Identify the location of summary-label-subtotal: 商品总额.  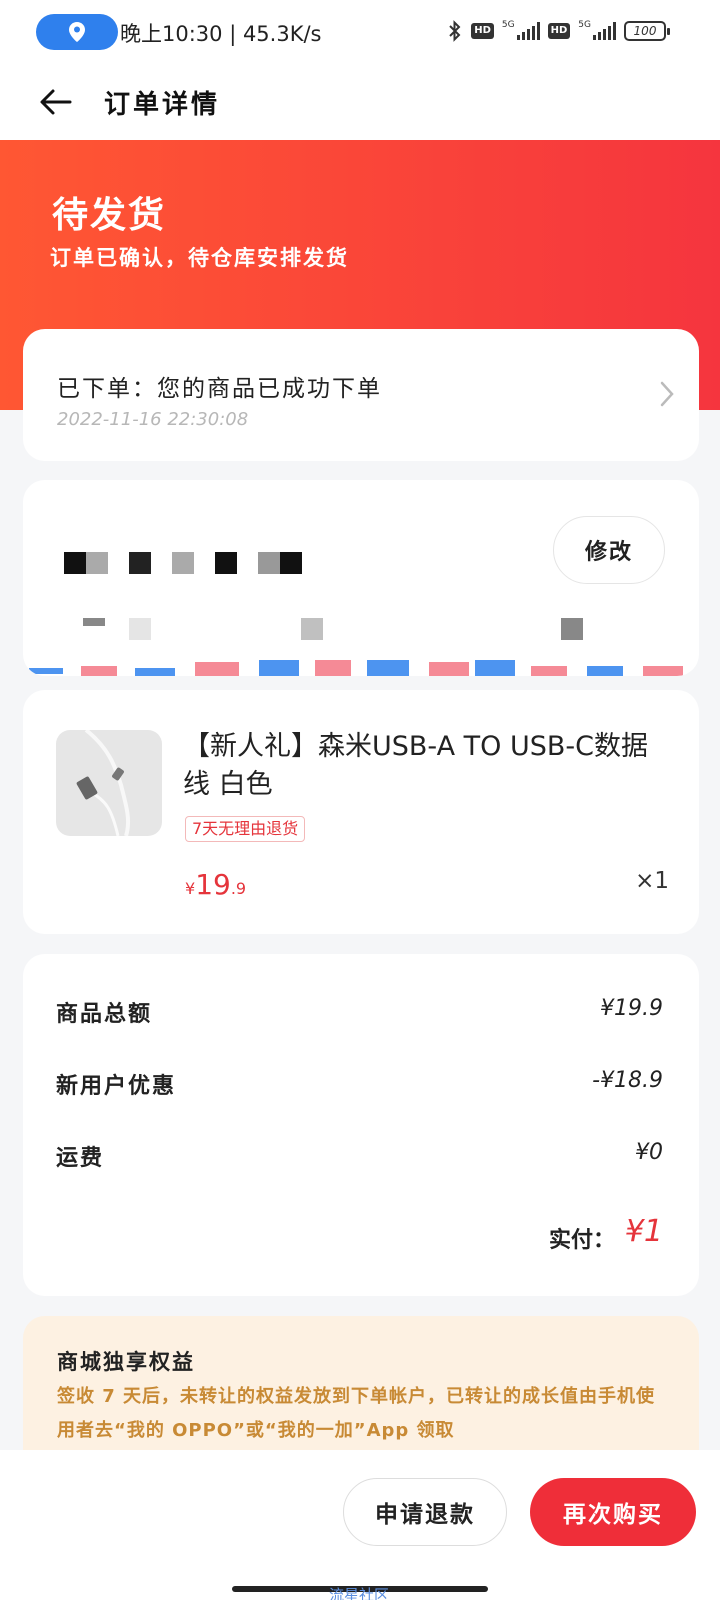
(104, 1014).